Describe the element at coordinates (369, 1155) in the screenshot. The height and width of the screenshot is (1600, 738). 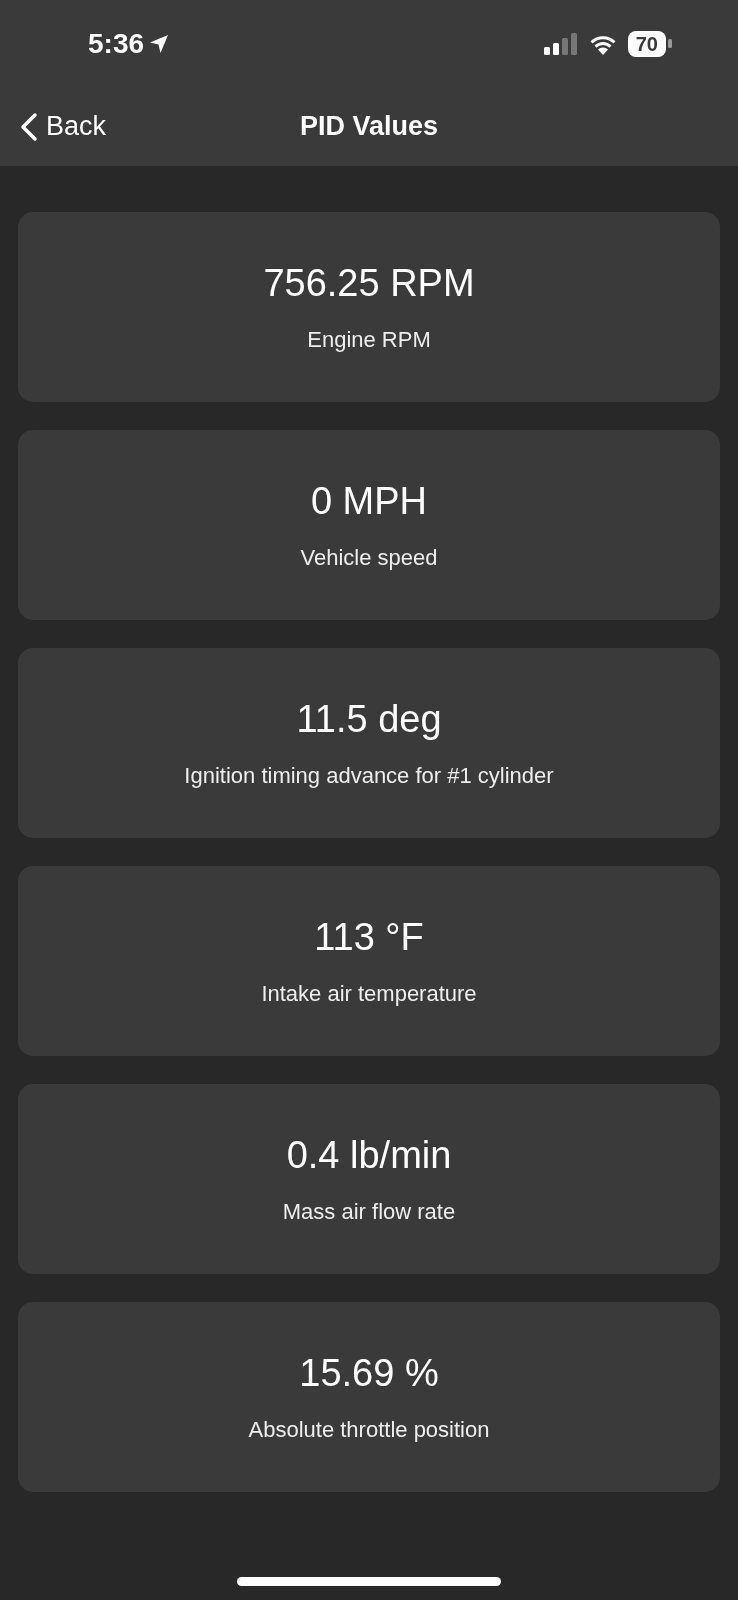
I see `reading-value: 0.4 lb/min` at that location.